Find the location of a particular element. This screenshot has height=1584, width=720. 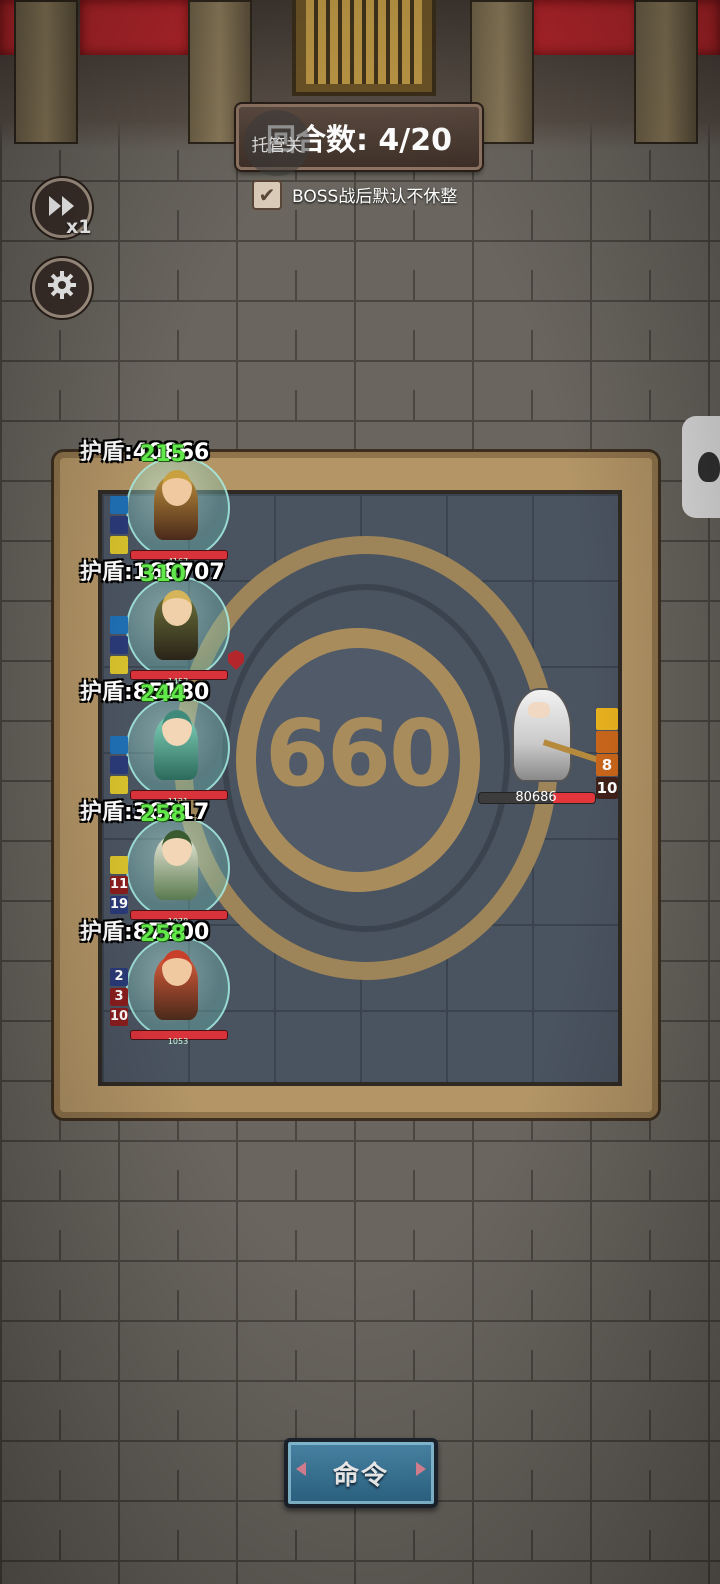

buff-count: 8 is located at coordinates (607, 765).